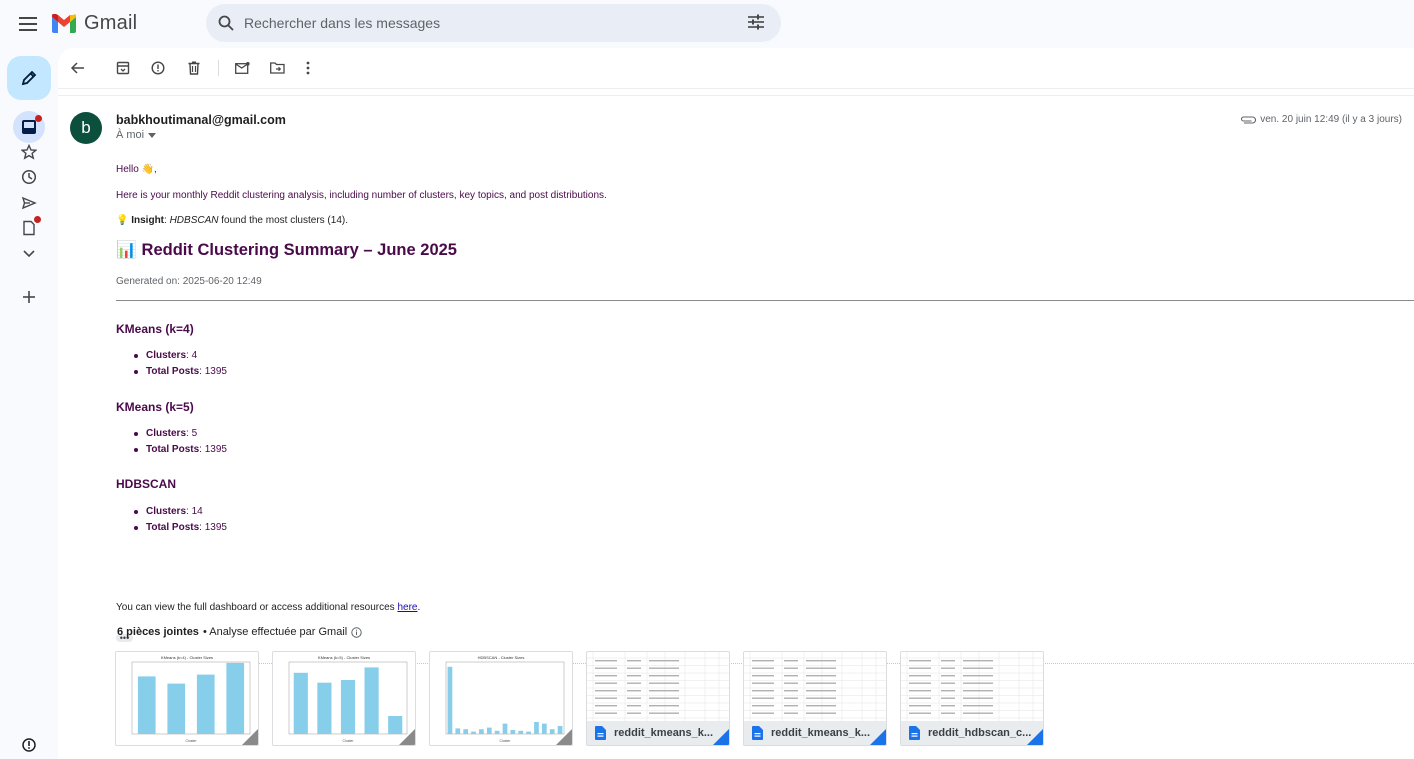 Image resolution: width=1414 pixels, height=759 pixels. I want to click on back-icon, so click(78, 68).